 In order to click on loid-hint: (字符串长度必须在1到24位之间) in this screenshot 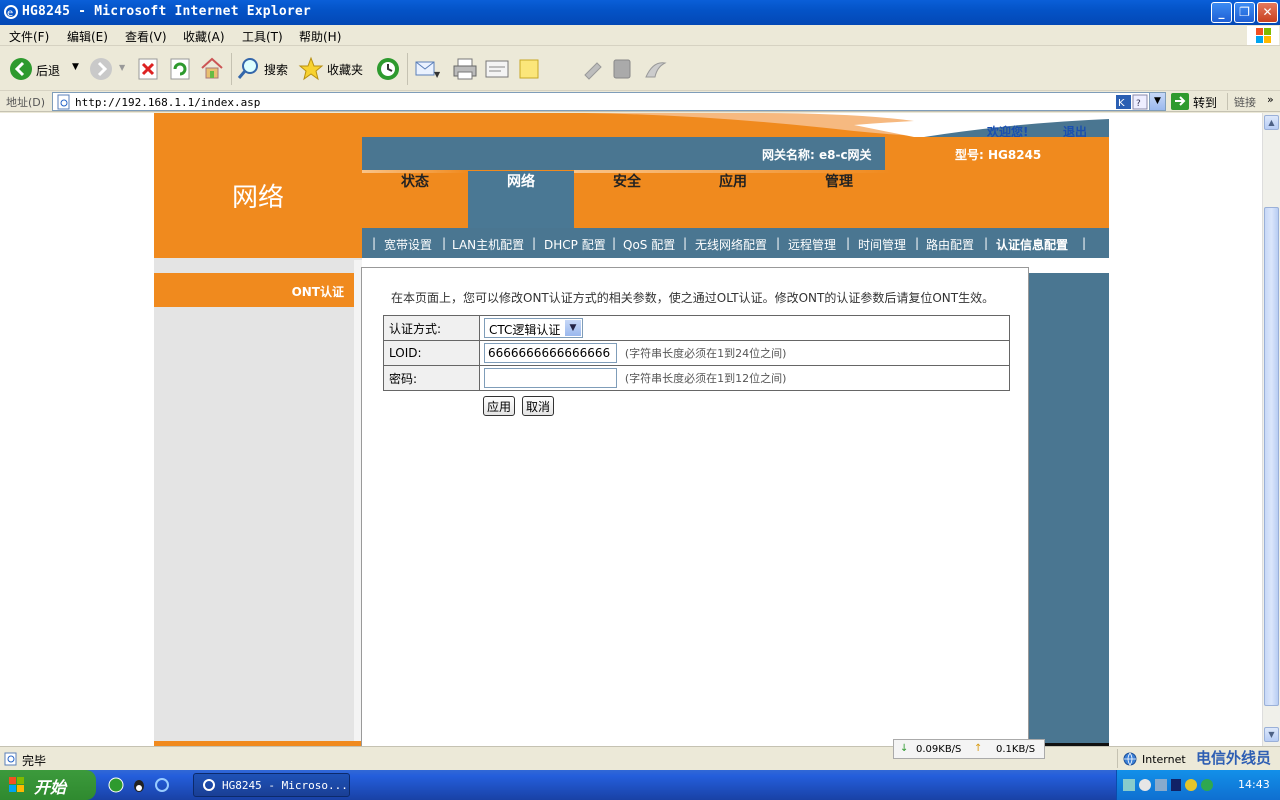, I will do `click(705, 353)`.